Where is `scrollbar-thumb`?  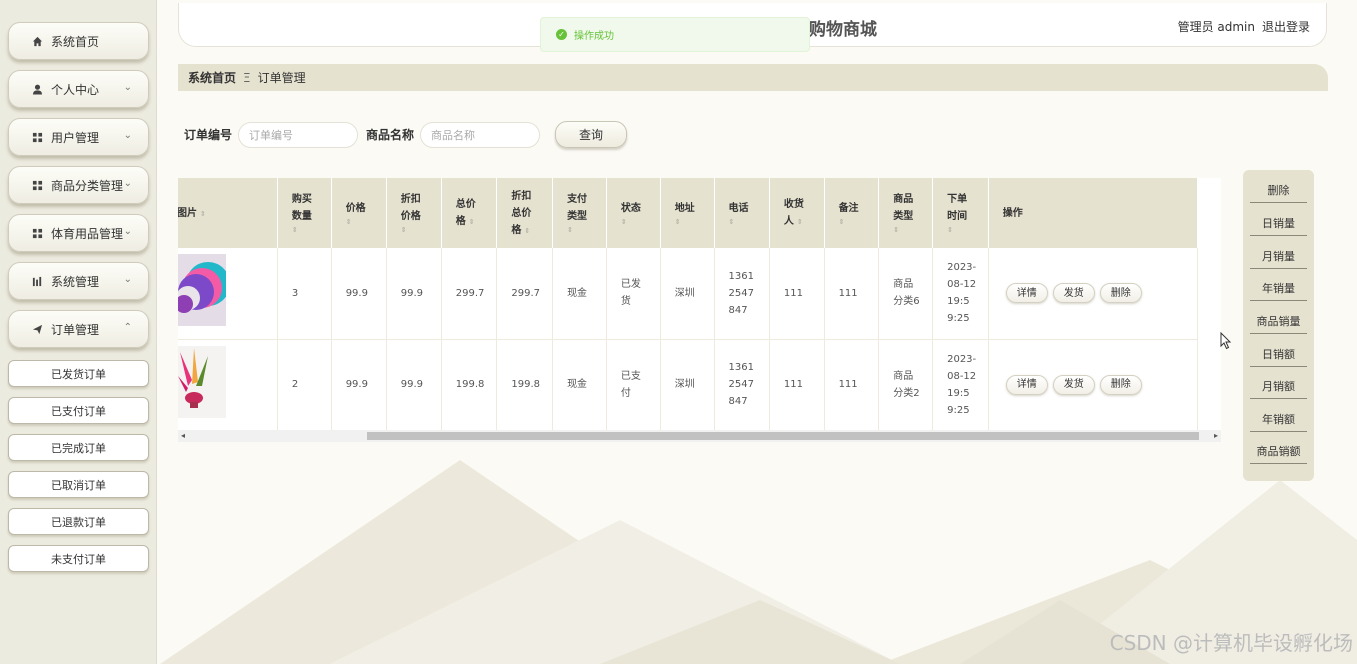 scrollbar-thumb is located at coordinates (783, 436).